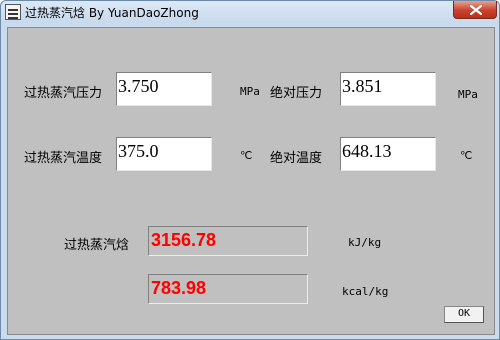  Describe the element at coordinates (63, 93) in the screenshot. I see `pressure-label: 过热蒸汽压力` at that location.